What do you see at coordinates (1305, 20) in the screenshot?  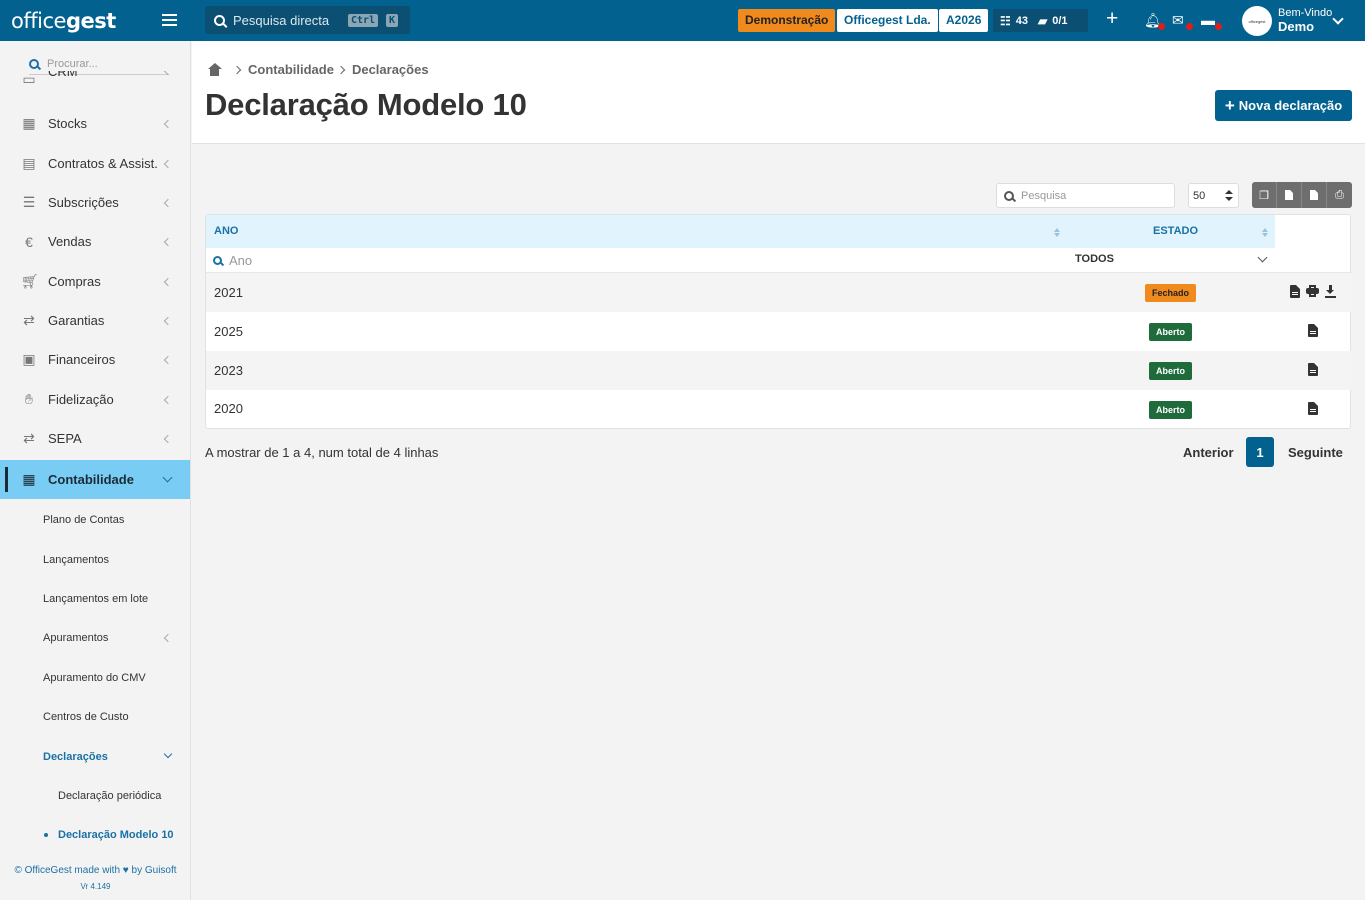 I see `user-welcome: Bem-Vindo Demo` at bounding box center [1305, 20].